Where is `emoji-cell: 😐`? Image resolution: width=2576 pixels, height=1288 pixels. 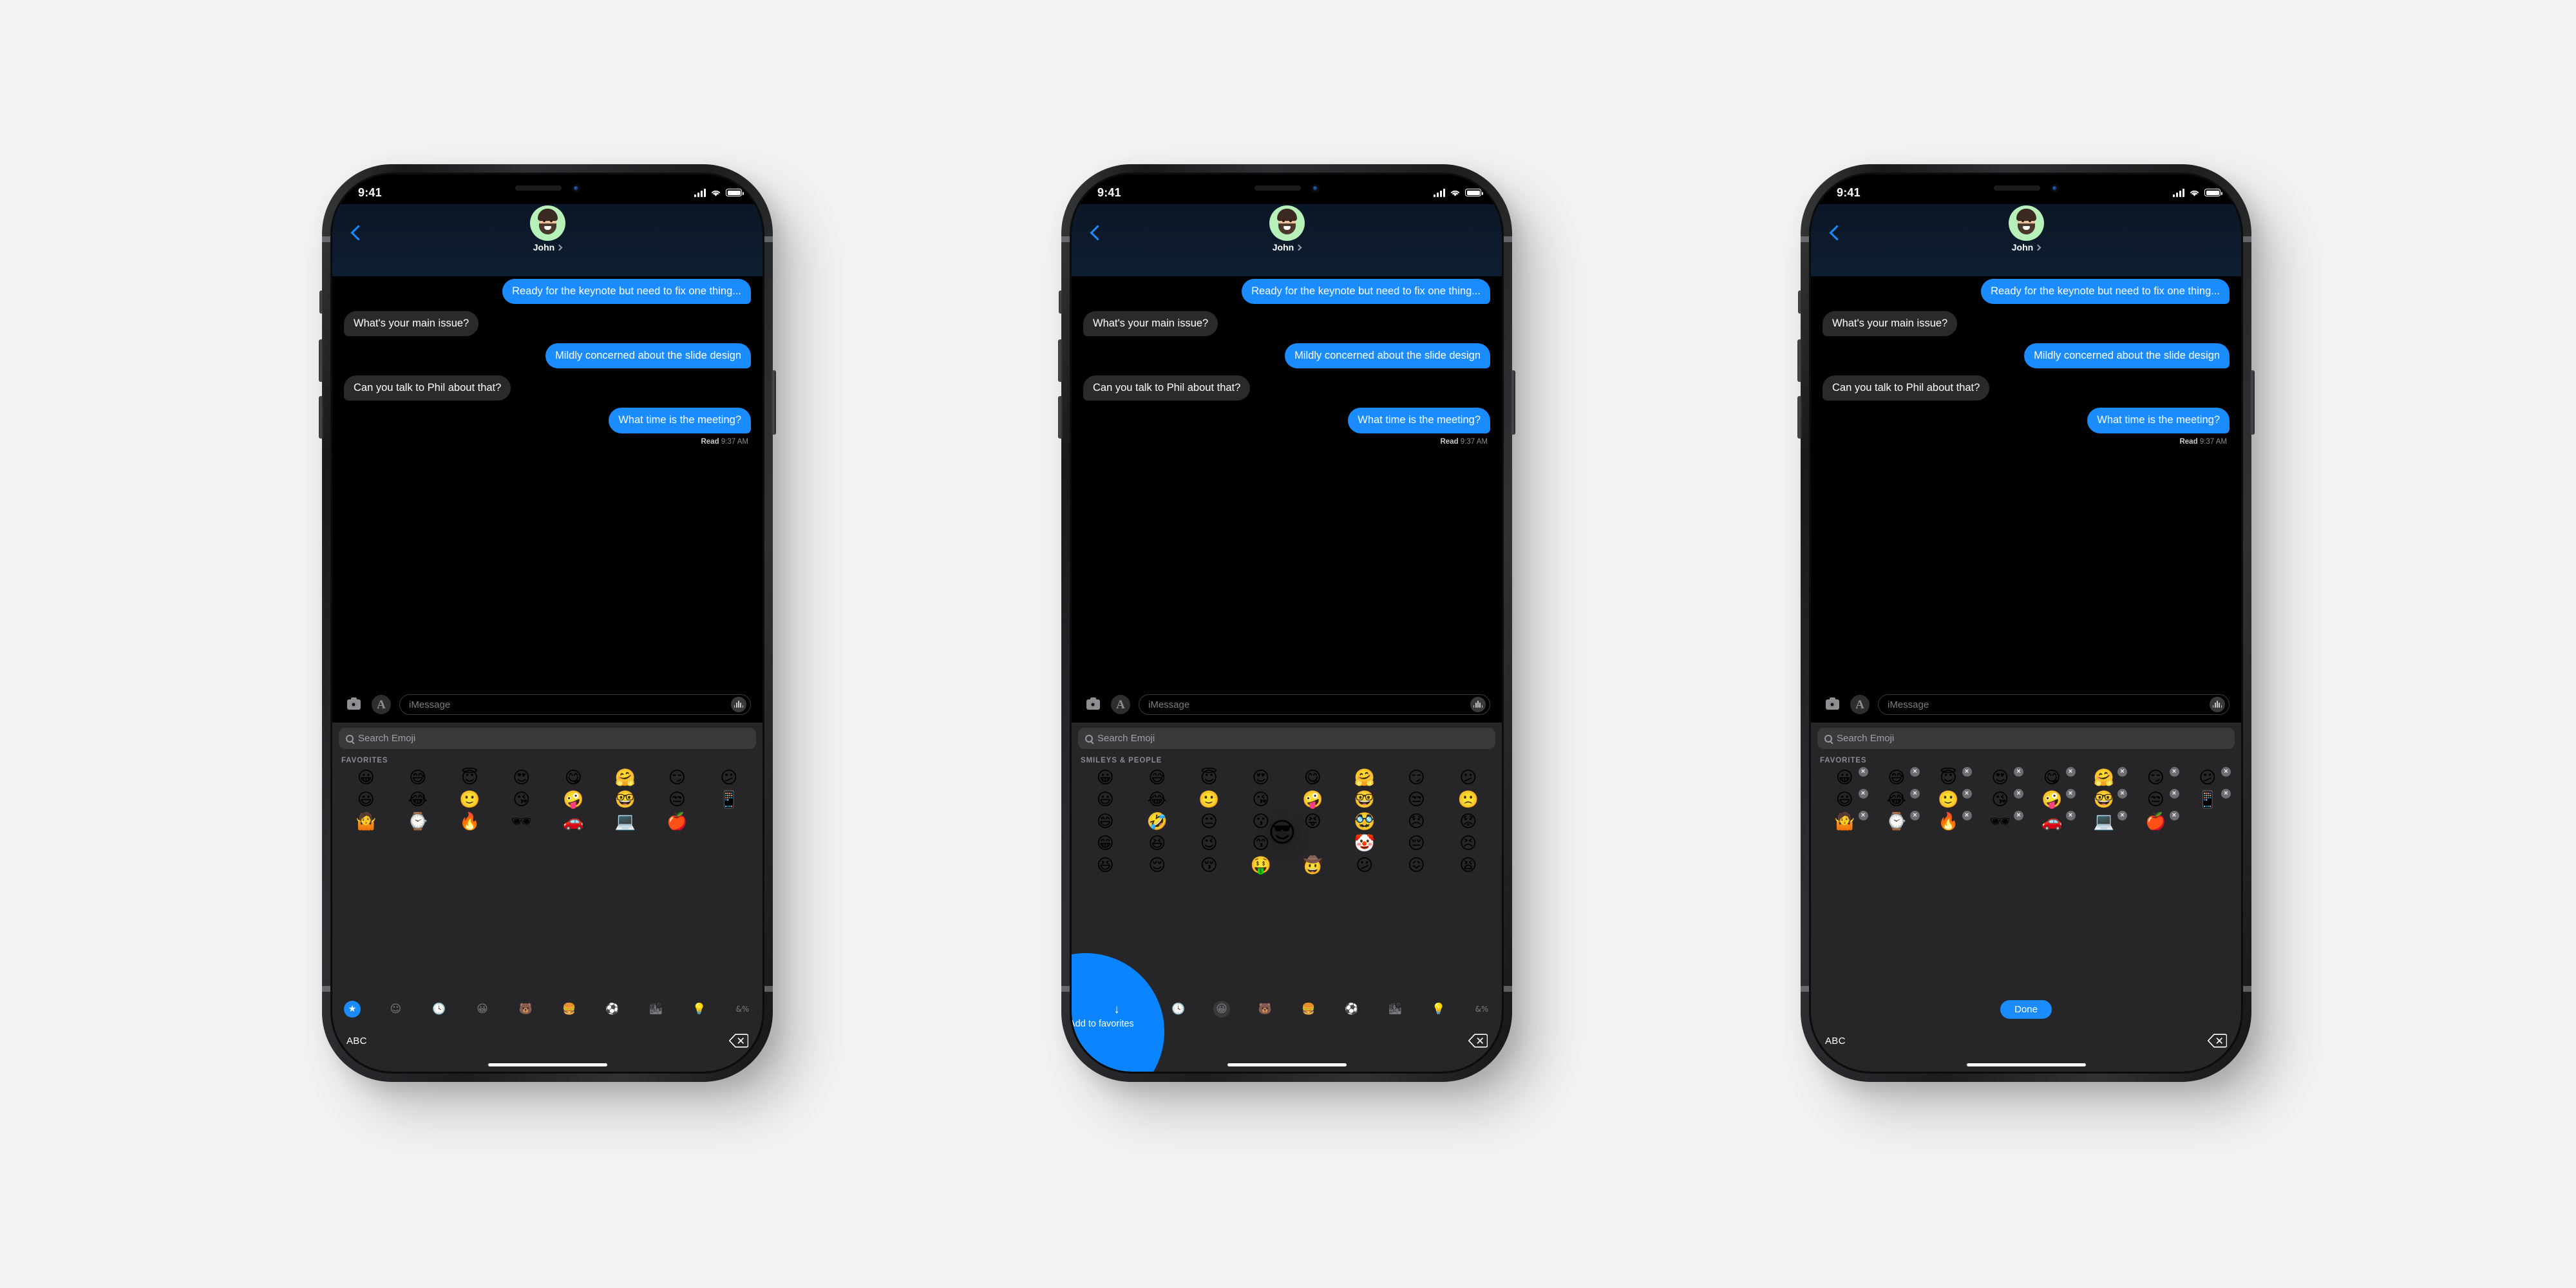 emoji-cell: 😐 is located at coordinates (1209, 822).